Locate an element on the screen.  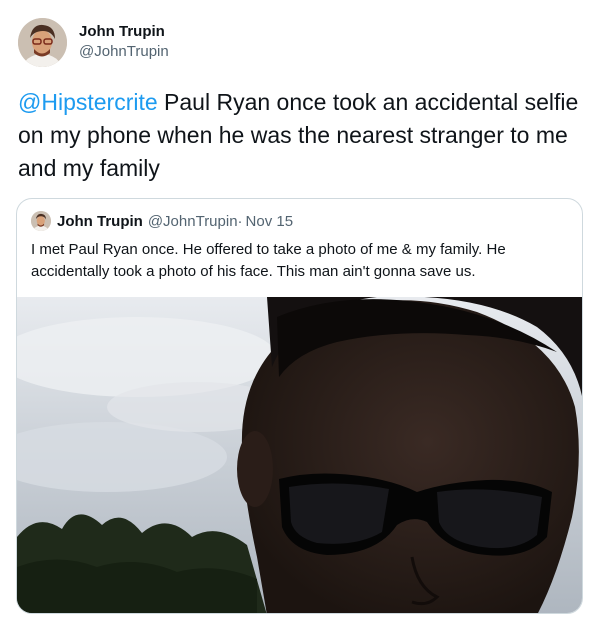
author-handle: @JohnTrupin is located at coordinates (124, 52).